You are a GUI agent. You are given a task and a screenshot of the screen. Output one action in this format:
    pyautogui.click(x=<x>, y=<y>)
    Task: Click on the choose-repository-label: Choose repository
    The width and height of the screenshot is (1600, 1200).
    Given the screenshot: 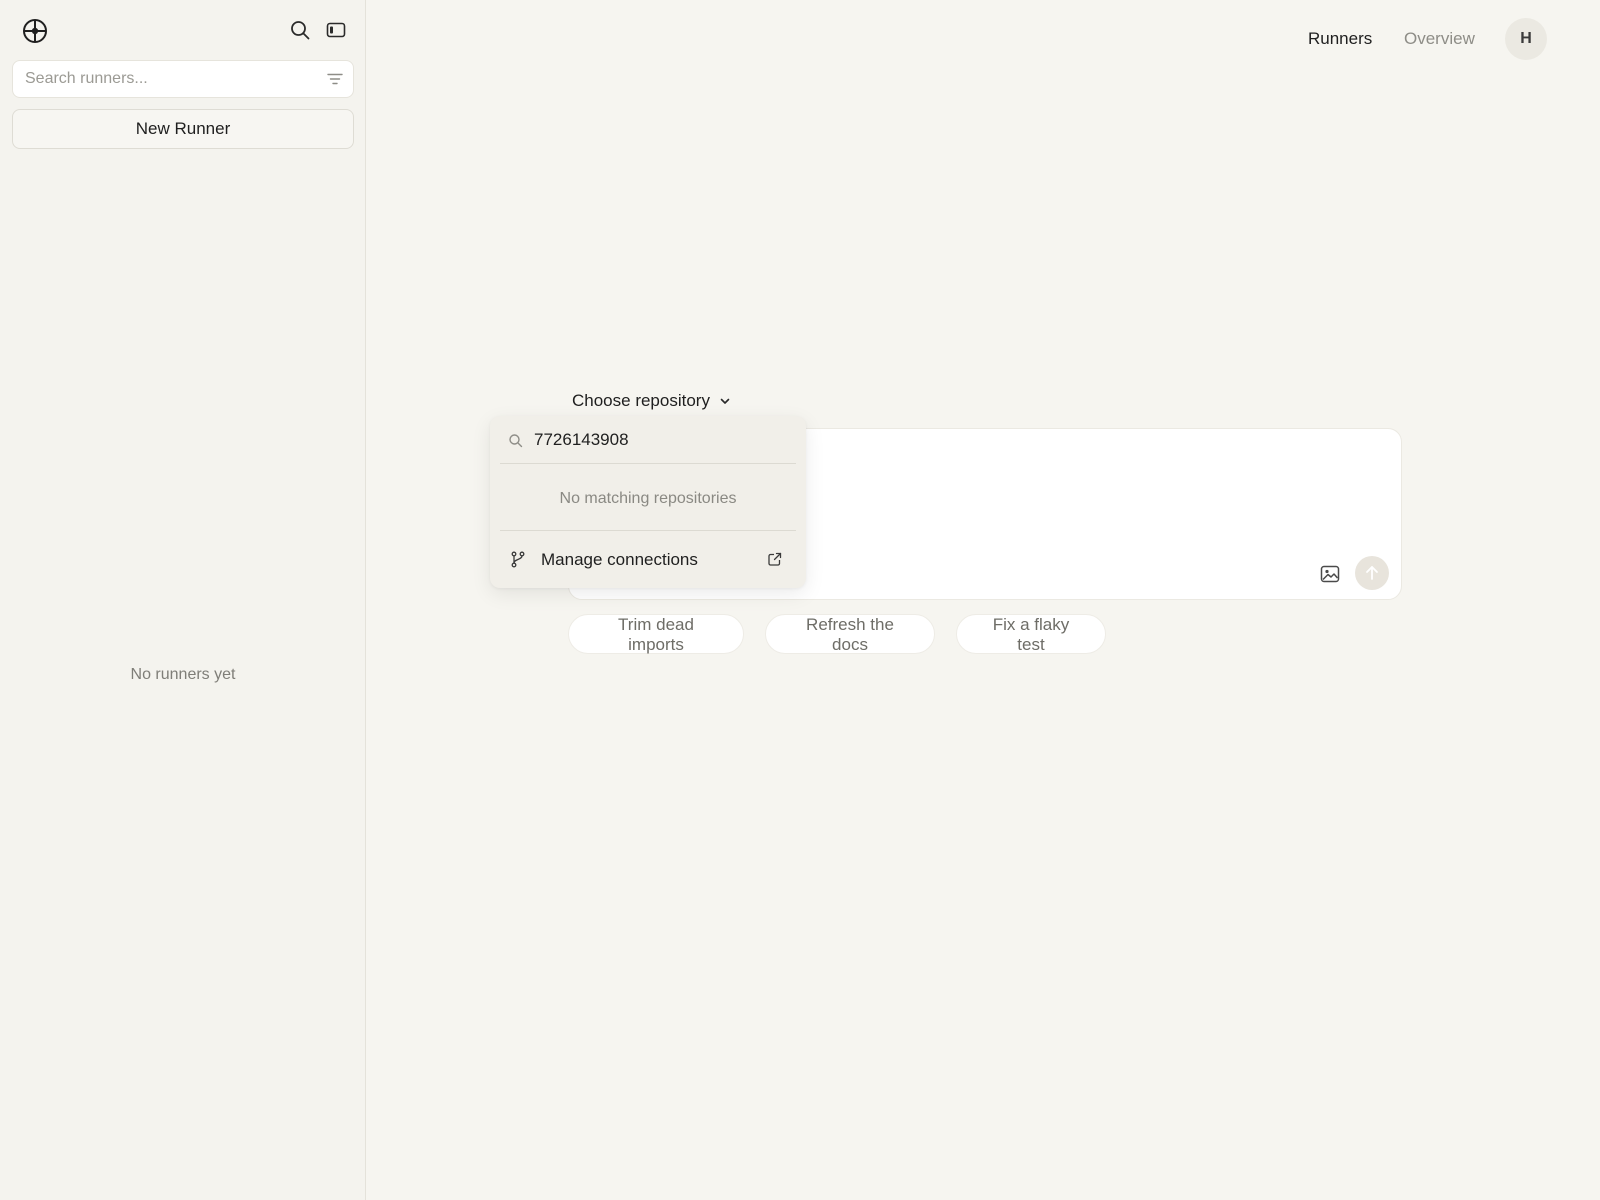 What is the action you would take?
    pyautogui.click(x=641, y=400)
    